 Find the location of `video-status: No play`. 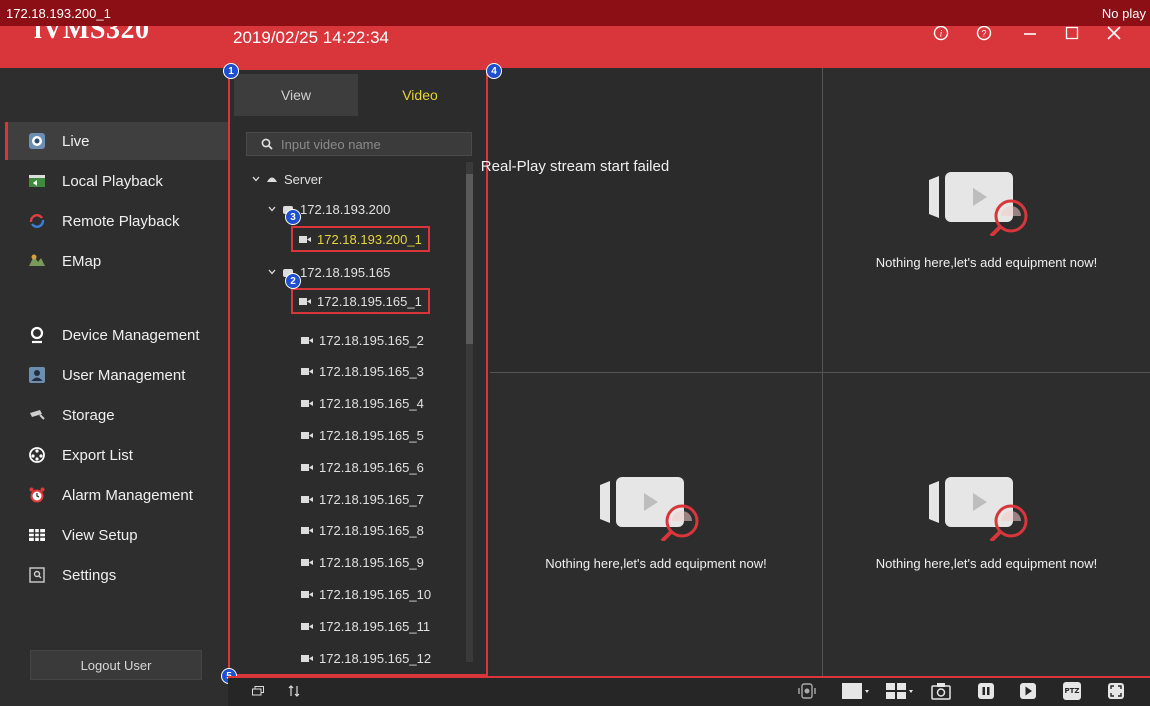

video-status: No play is located at coordinates (1123, 13).